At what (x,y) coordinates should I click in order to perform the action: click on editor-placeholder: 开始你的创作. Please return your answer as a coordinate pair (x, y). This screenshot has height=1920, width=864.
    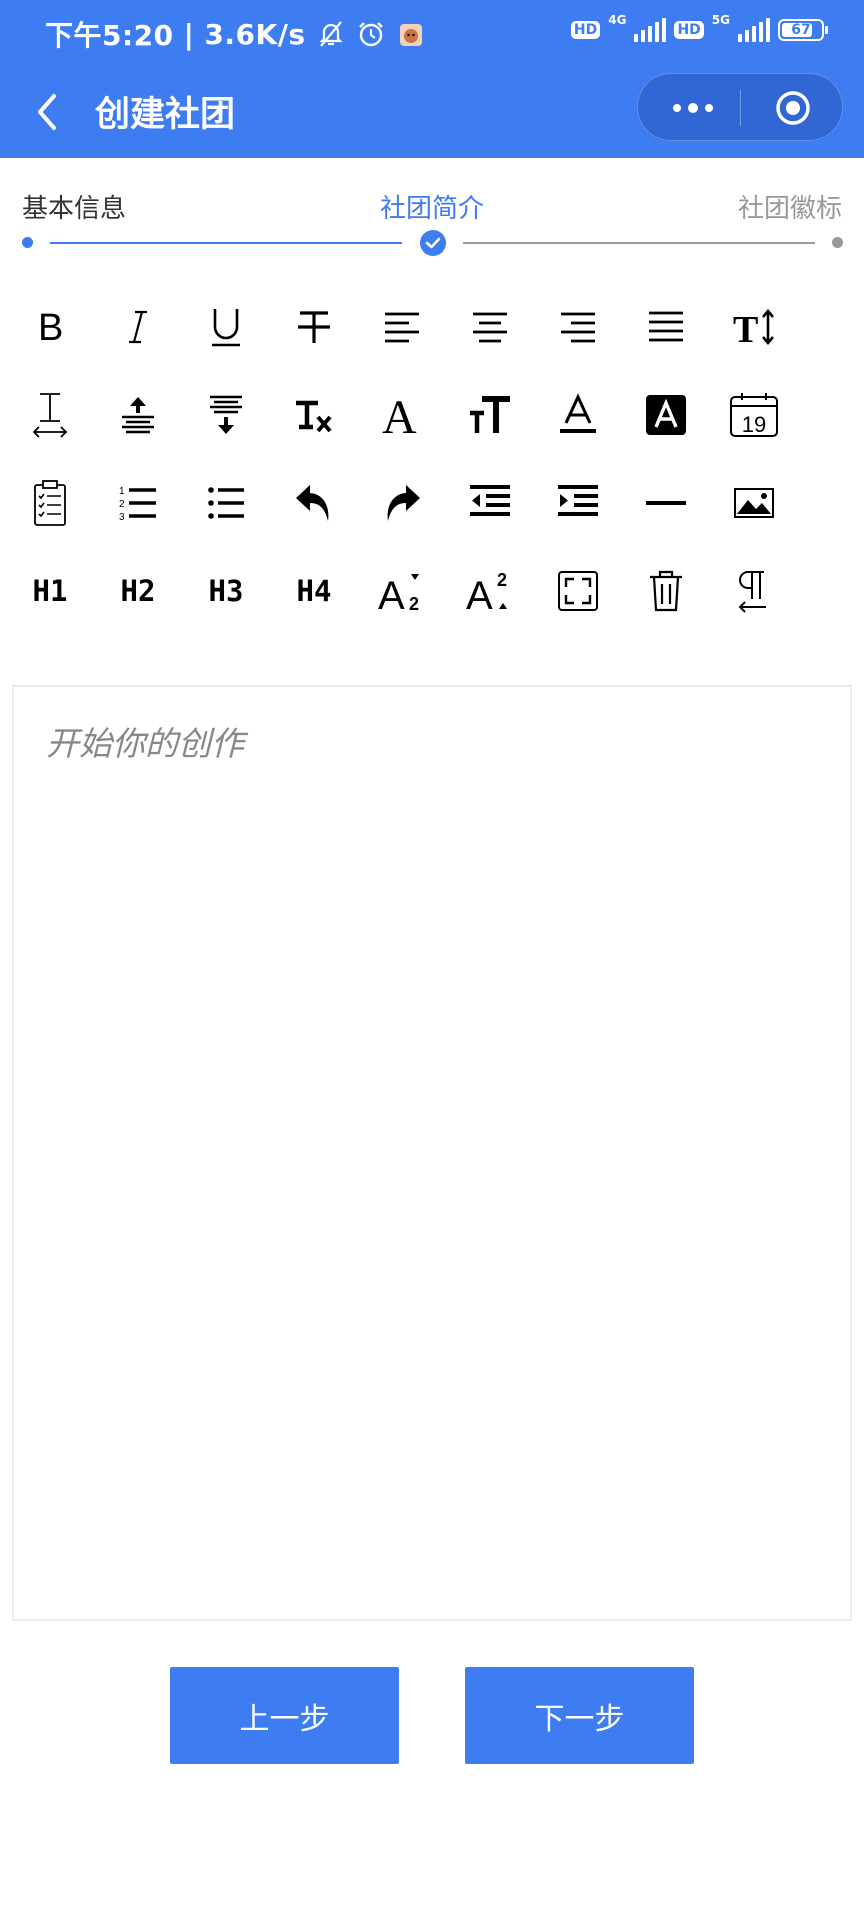
    Looking at the image, I should click on (145, 743).